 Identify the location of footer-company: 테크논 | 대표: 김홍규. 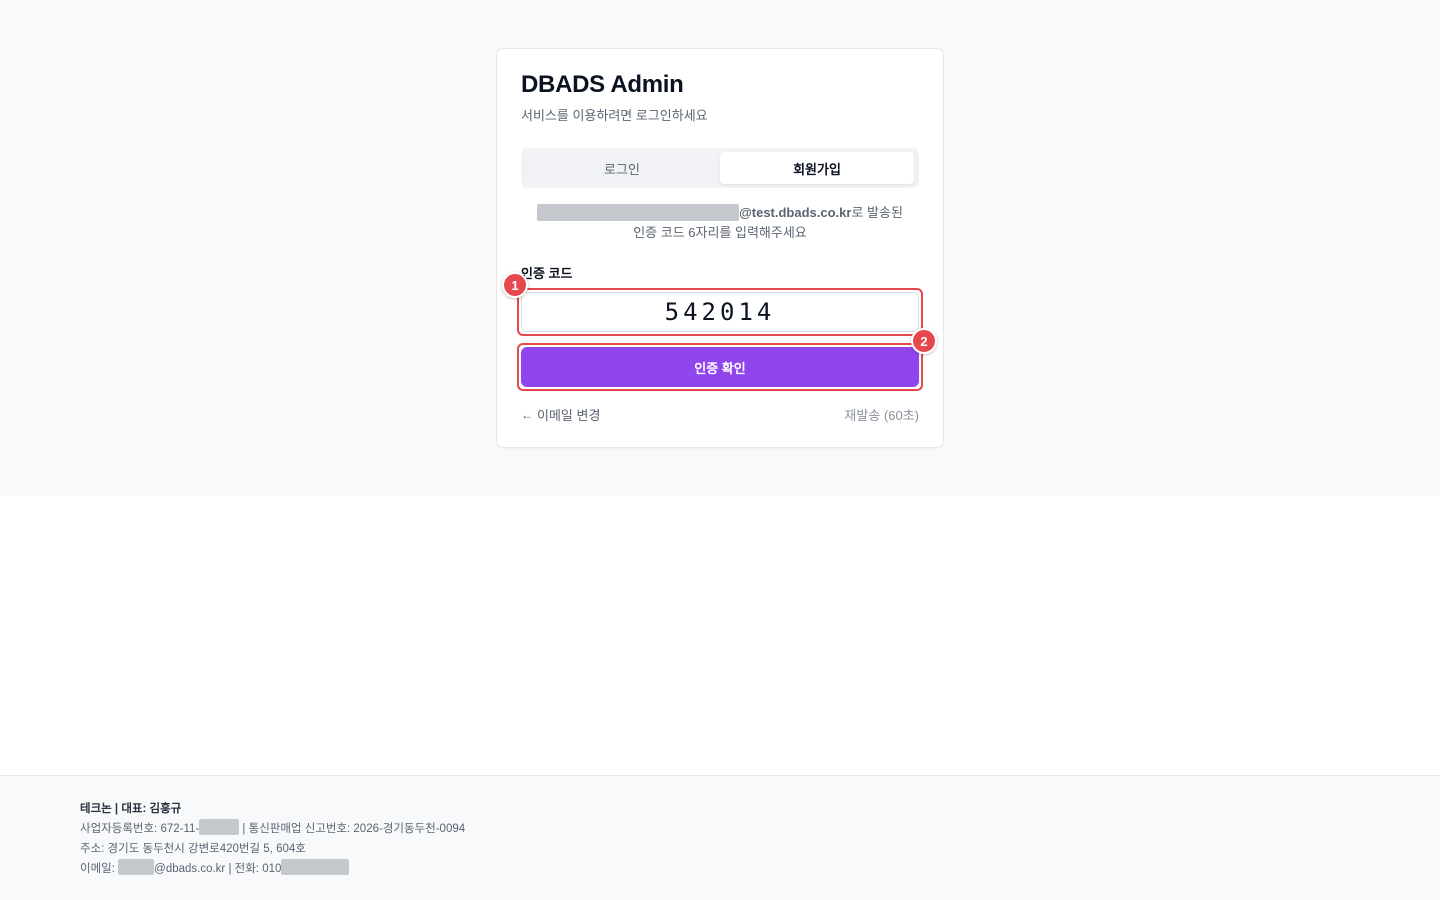
(131, 809).